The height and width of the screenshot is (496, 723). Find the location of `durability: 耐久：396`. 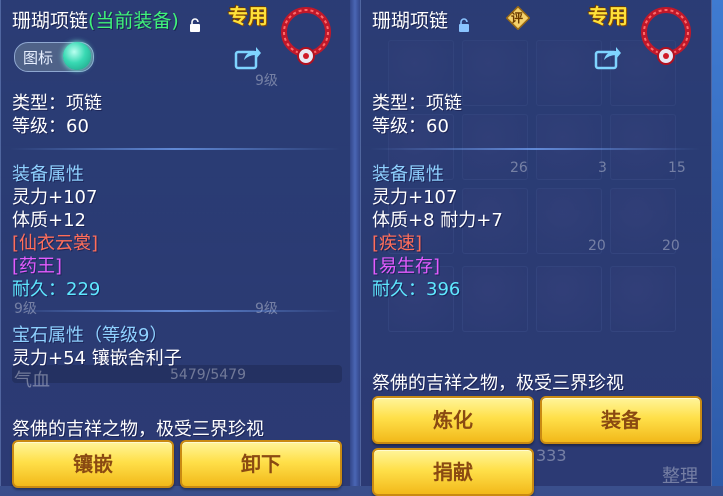

durability: 耐久：396 is located at coordinates (416, 288).